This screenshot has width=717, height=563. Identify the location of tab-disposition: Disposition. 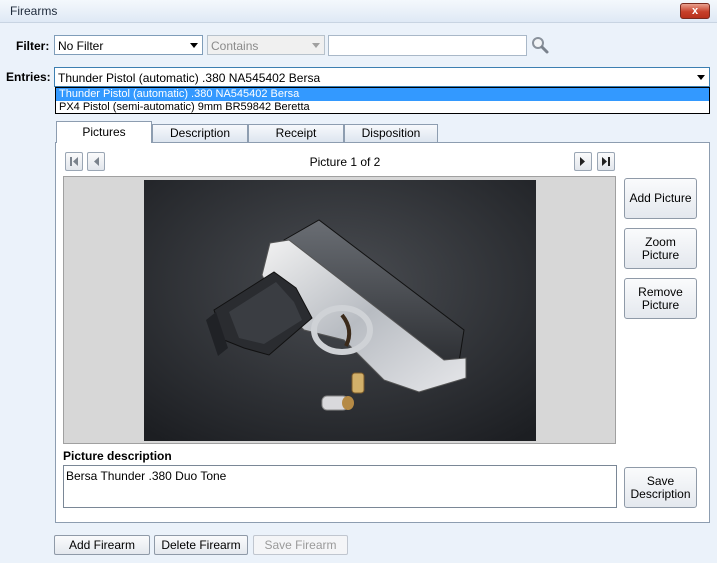
(391, 133).